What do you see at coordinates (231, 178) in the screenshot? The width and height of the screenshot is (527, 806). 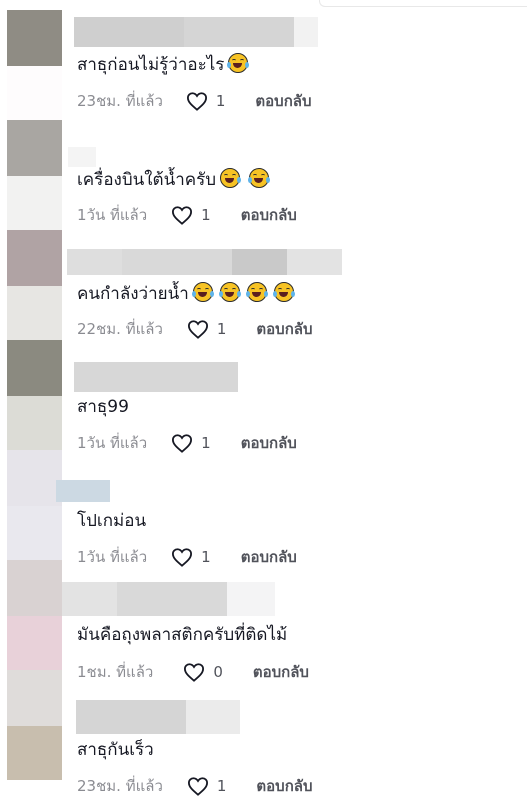 I see `sweat-smile-emoji` at bounding box center [231, 178].